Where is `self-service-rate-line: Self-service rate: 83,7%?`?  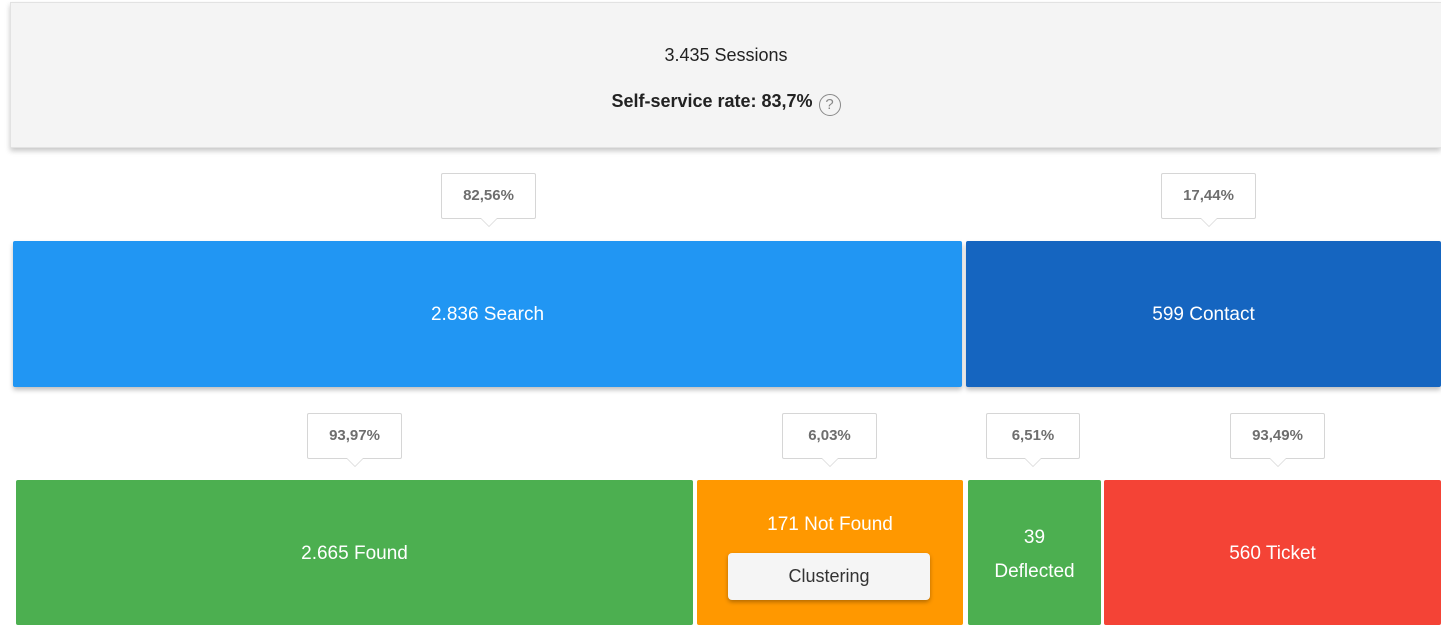
self-service-rate-line: Self-service rate: 83,7%? is located at coordinates (726, 103).